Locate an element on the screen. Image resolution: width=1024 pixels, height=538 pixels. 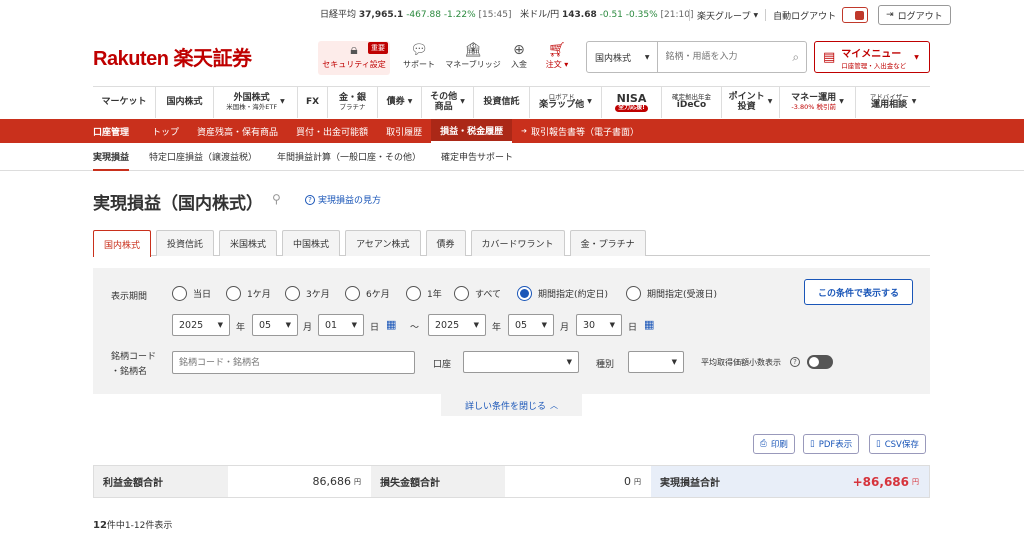
apply-filter-button: この条件で表示する is located at coordinates (858, 292).